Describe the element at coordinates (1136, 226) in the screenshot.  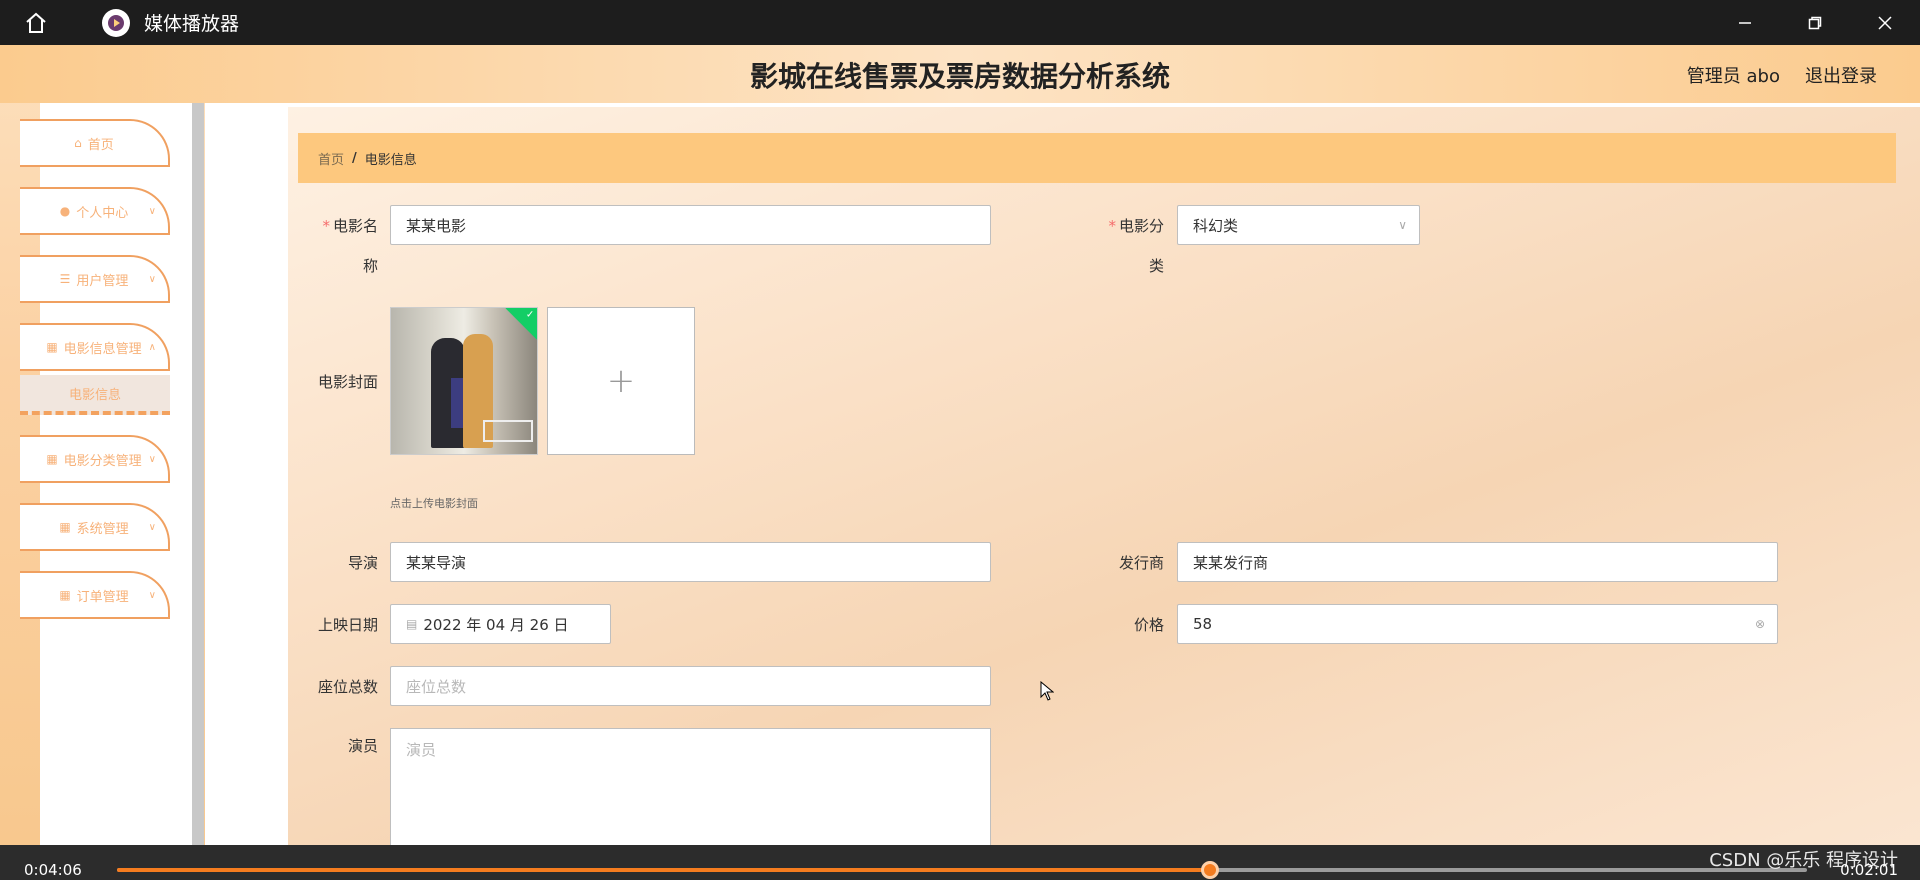
I see `category-label: * 电影分` at that location.